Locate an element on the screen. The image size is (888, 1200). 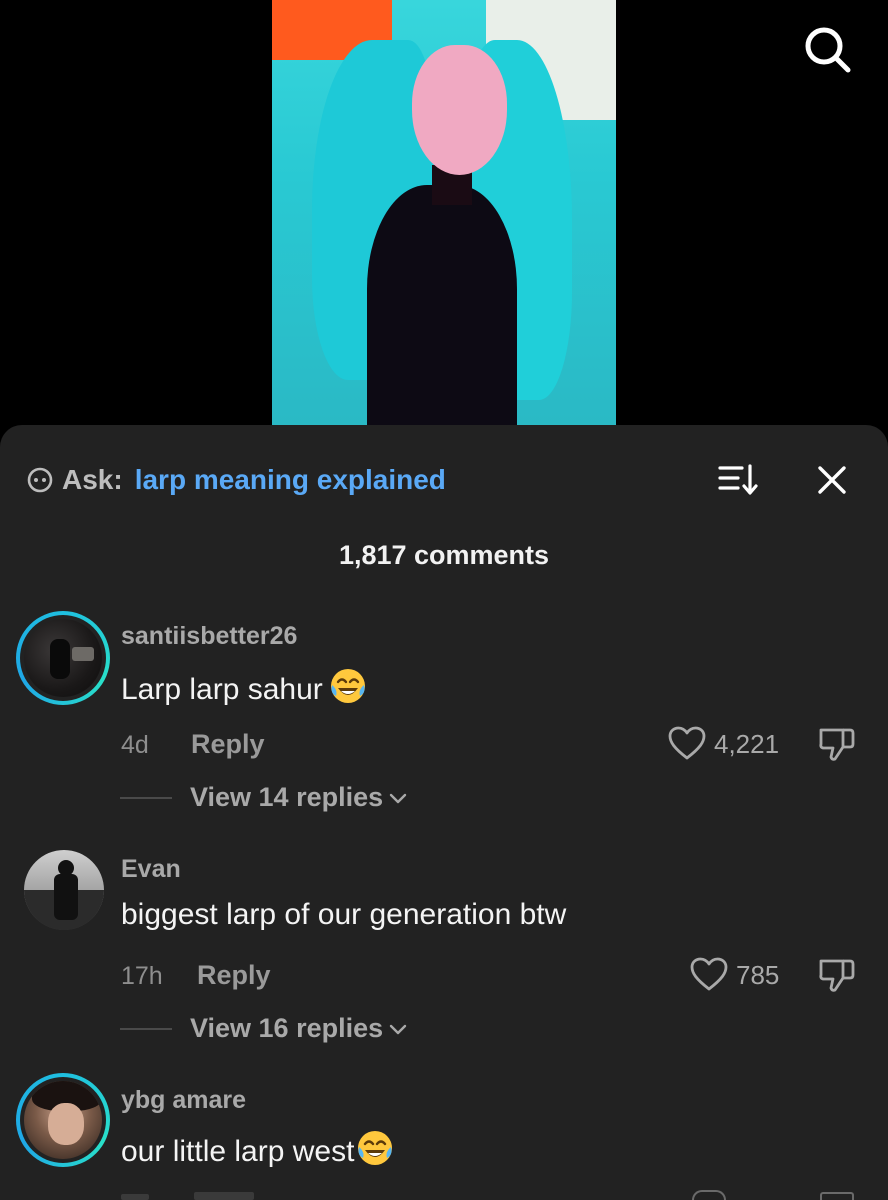
comment-timestamp: 4d is located at coordinates (135, 745).